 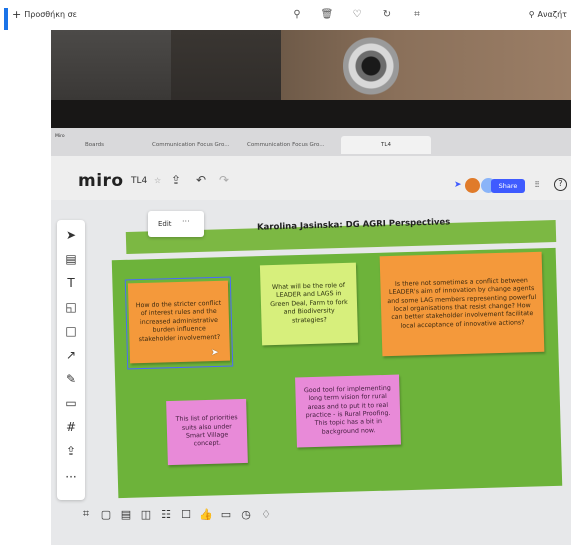 What do you see at coordinates (387, 14) in the screenshot?
I see `rotate-icon: ↻` at bounding box center [387, 14].